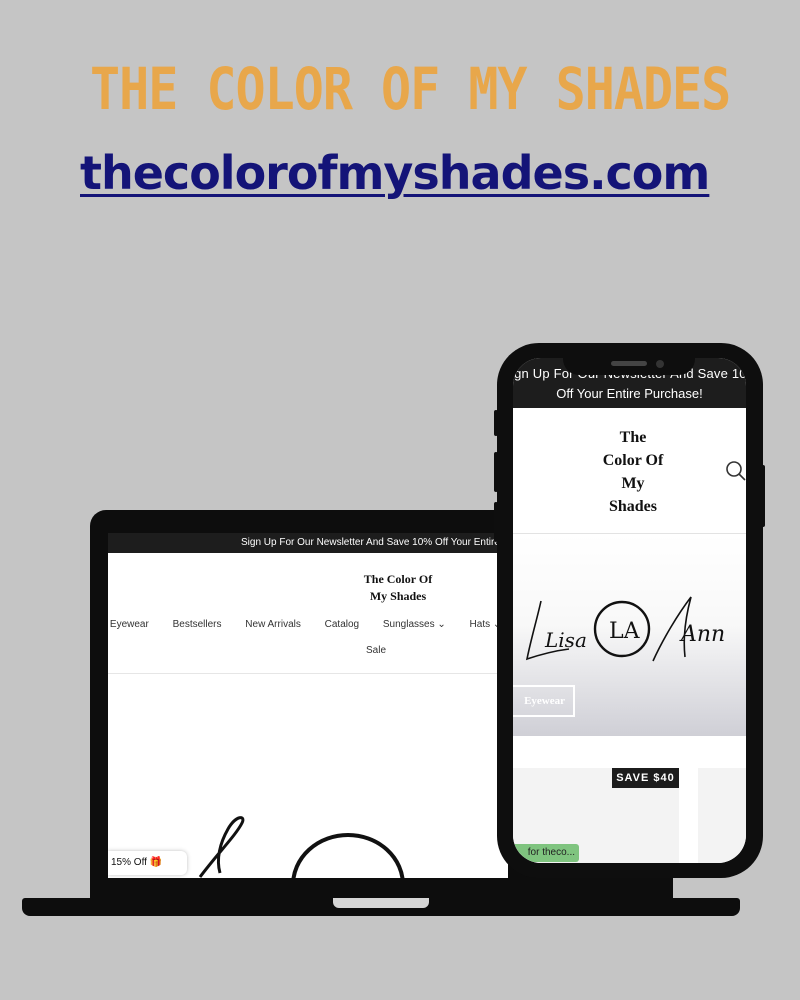  What do you see at coordinates (410, 89) in the screenshot?
I see `headline: THE COLOR OF MY SHADES` at bounding box center [410, 89].